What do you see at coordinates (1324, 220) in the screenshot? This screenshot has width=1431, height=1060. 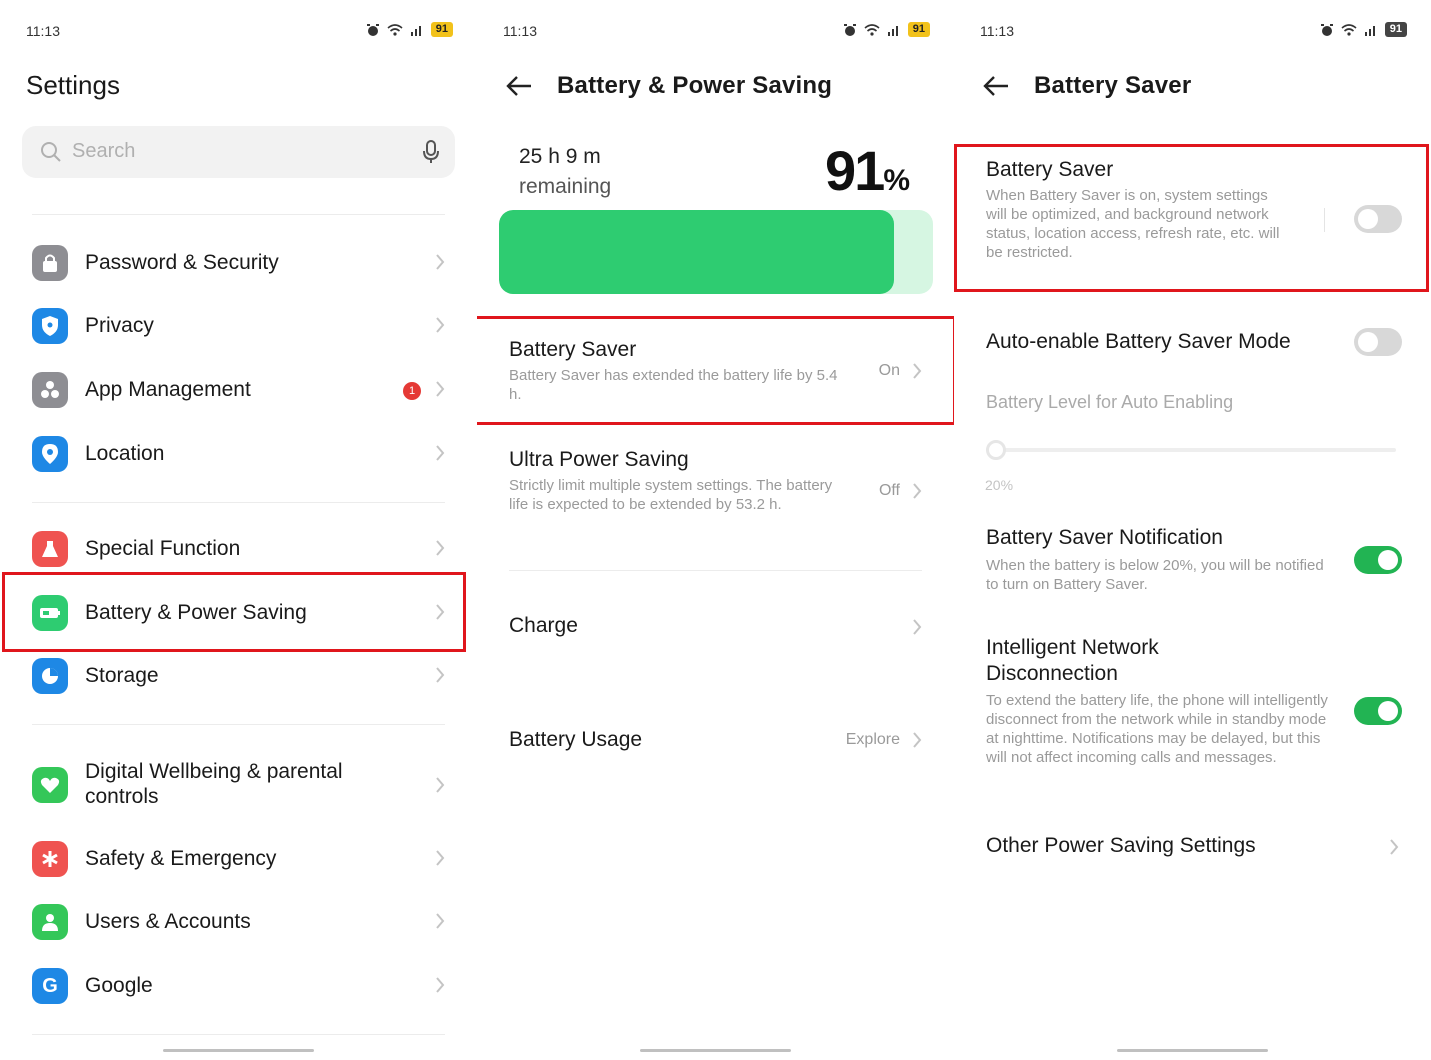 I see `vertical-separator` at bounding box center [1324, 220].